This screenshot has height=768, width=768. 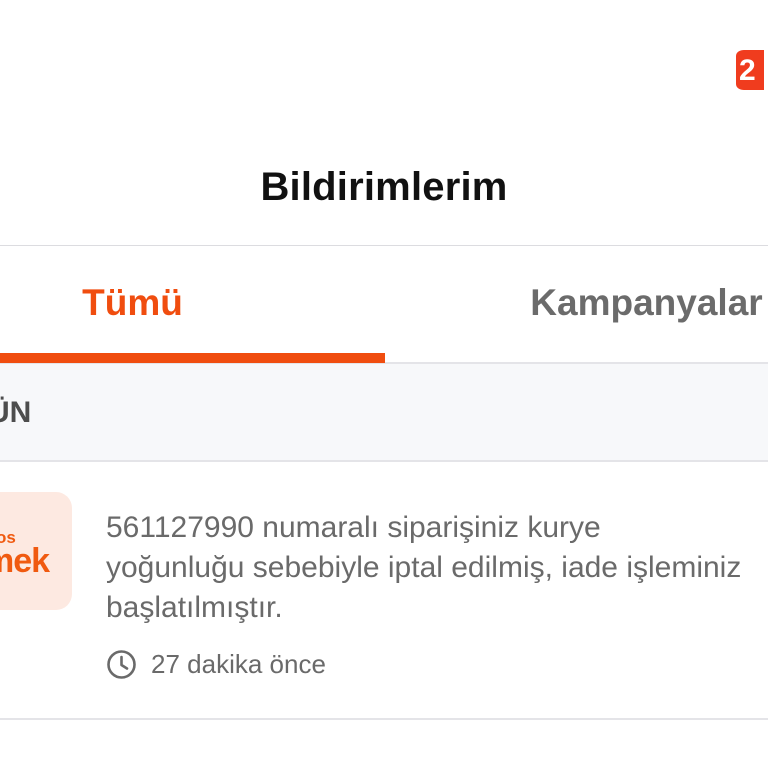 I want to click on page-title: Bildirimlerim, so click(x=384, y=186).